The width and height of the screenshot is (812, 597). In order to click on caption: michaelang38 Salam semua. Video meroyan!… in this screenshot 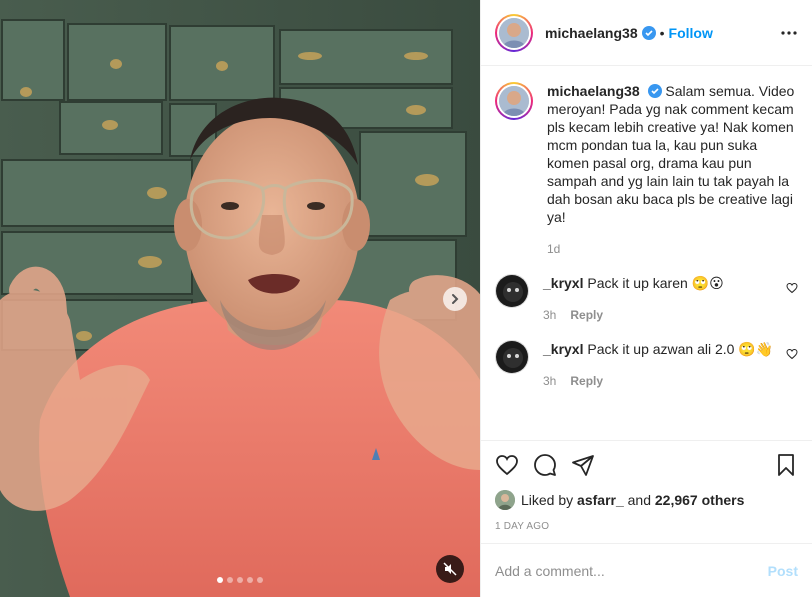, I will do `click(646, 170)`.